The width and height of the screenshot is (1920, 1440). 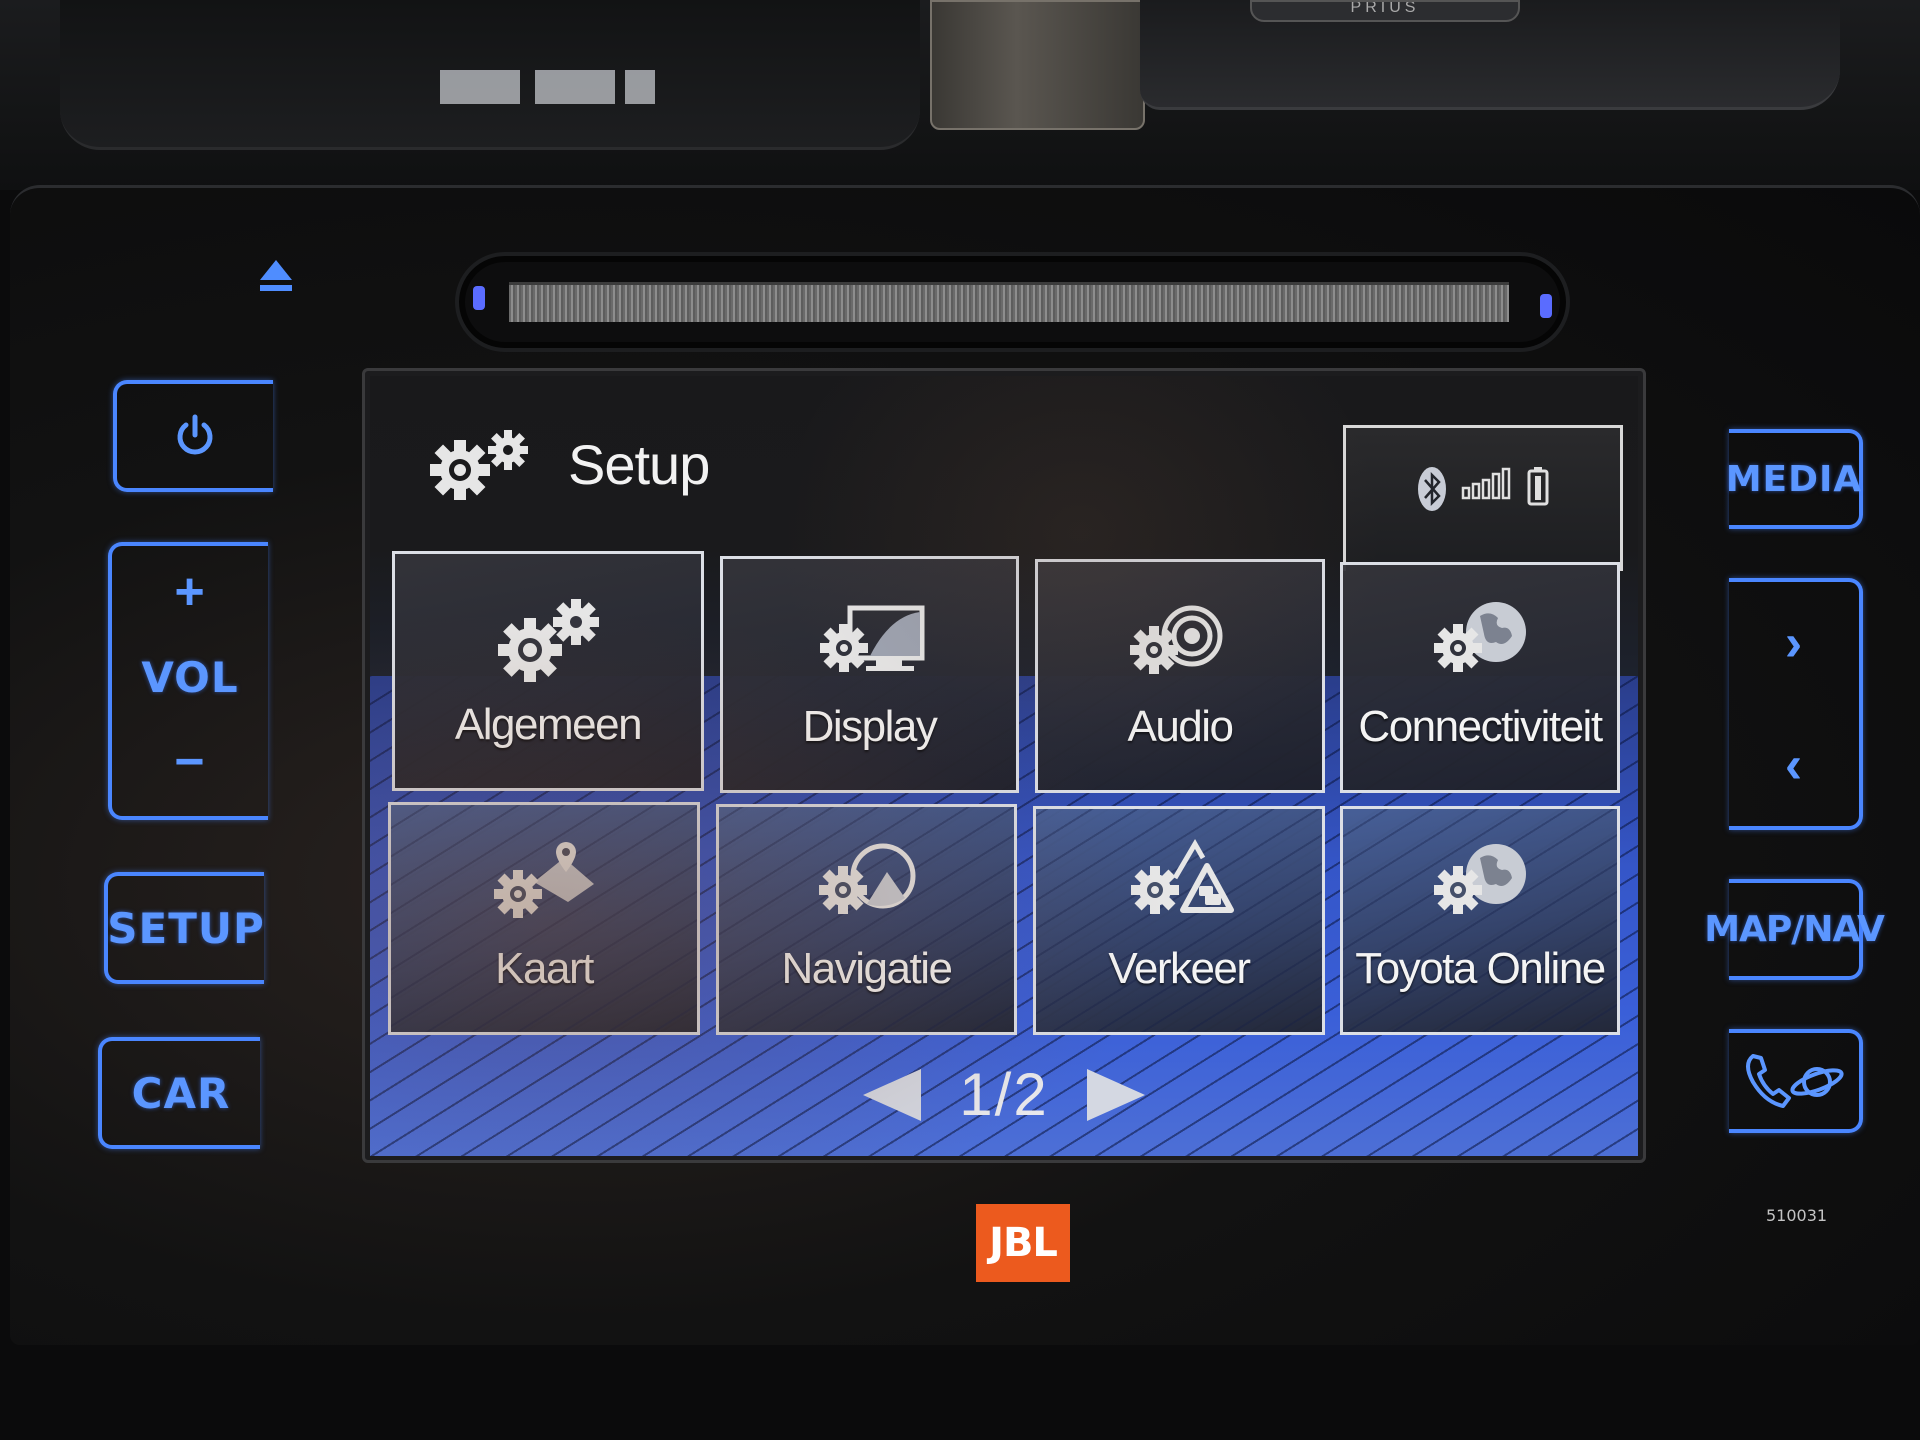 I want to click on tile-label: Algemeen, so click(x=548, y=724).